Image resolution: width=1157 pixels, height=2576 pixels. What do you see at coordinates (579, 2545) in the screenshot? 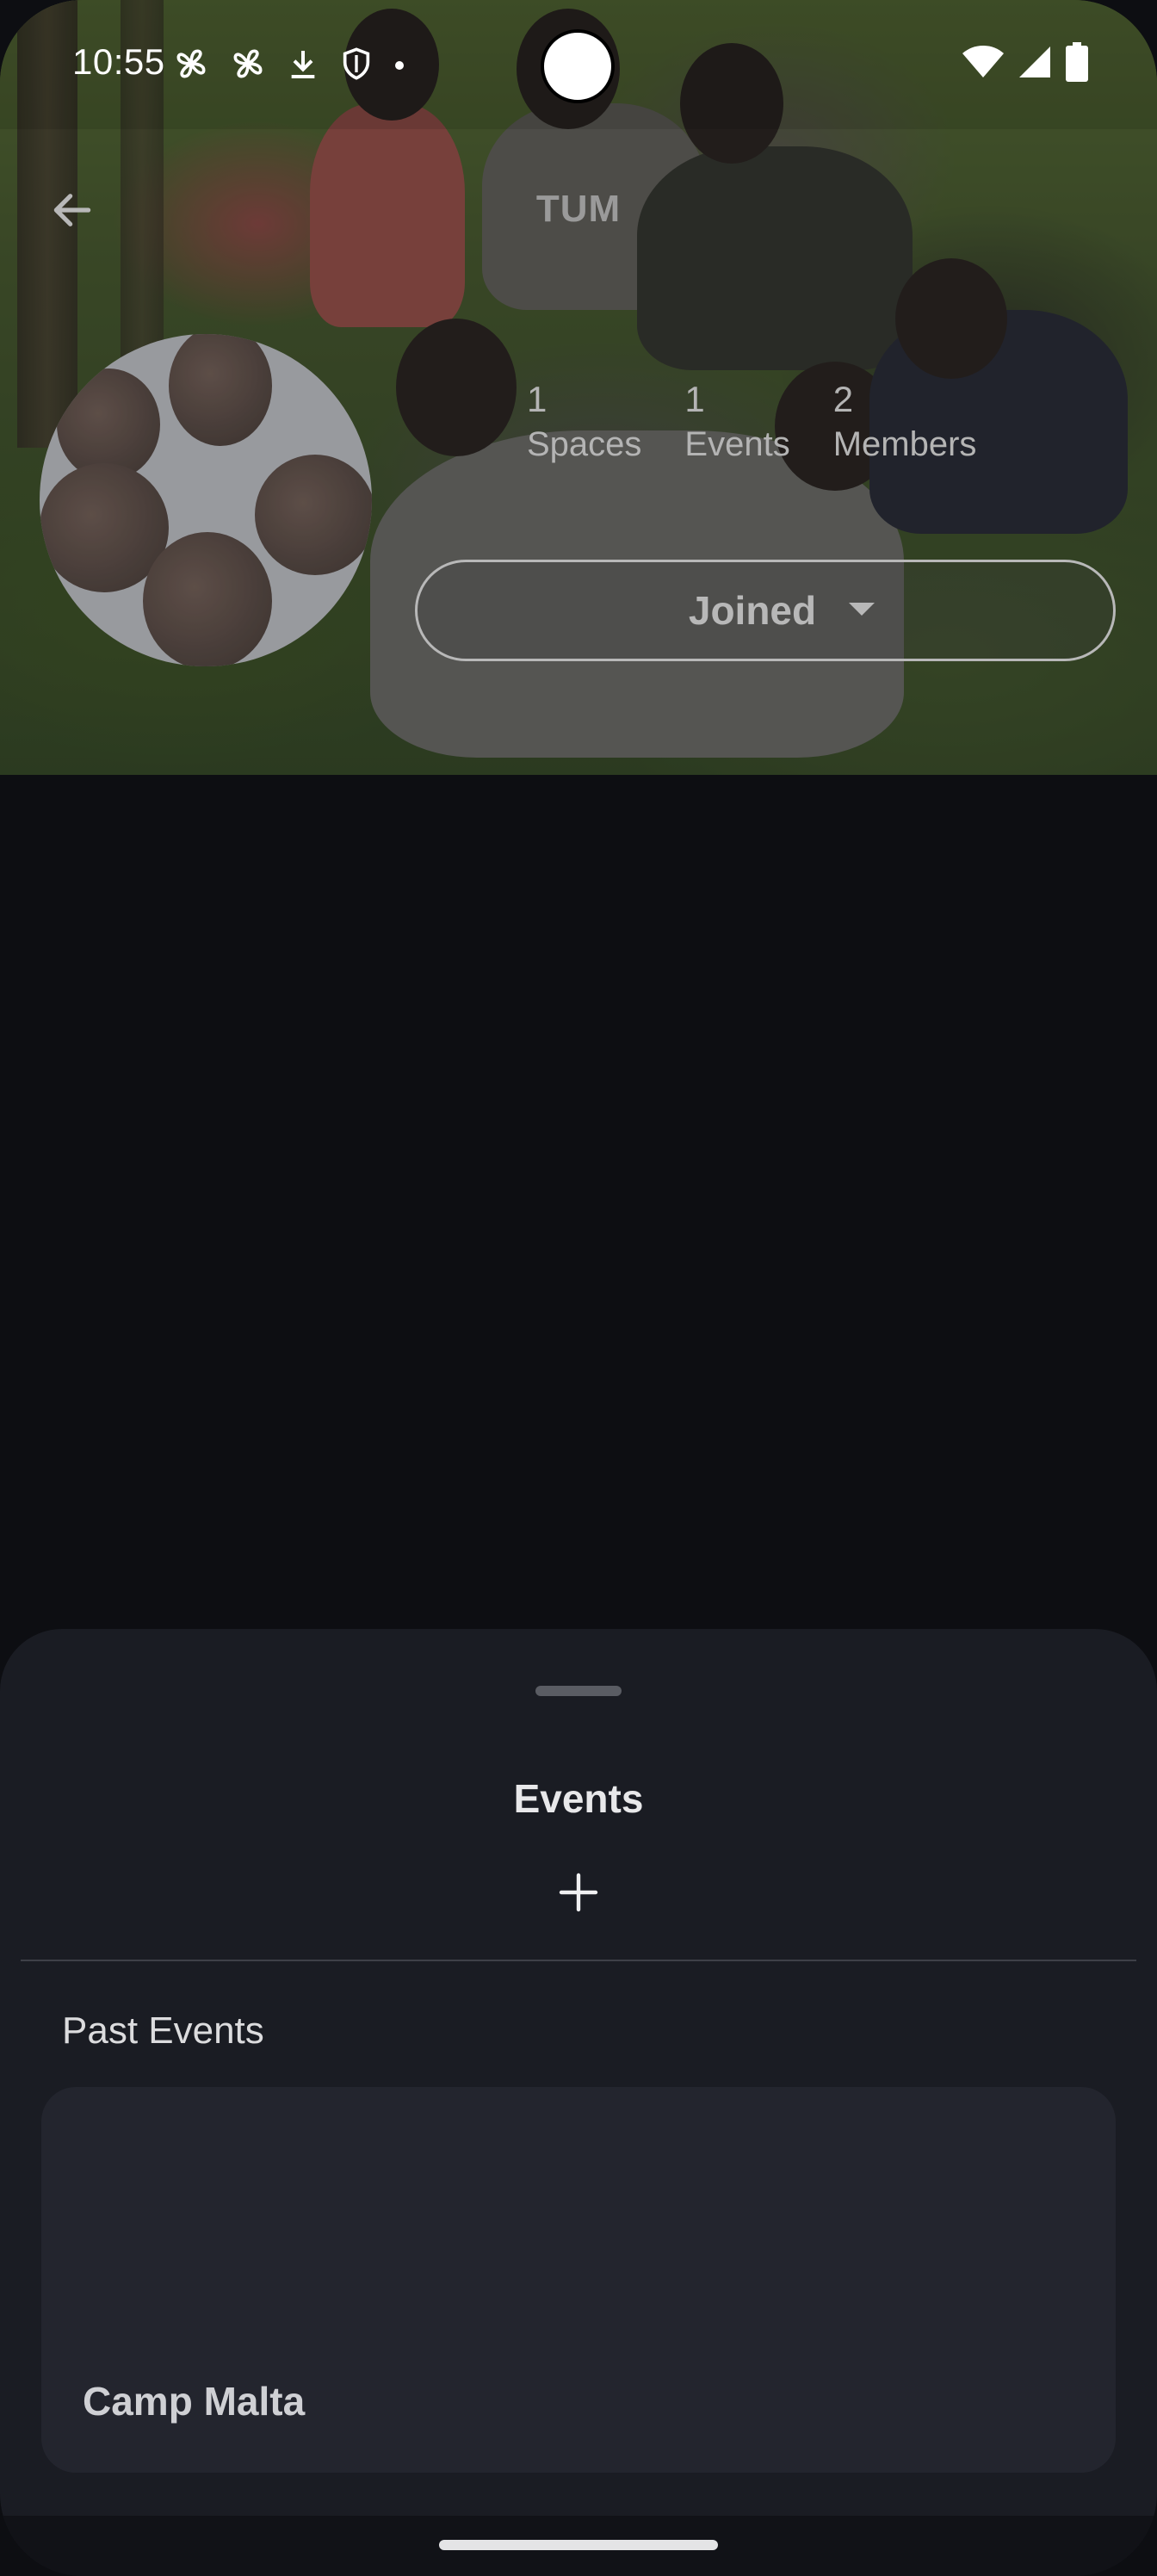
I see `home-indicator` at bounding box center [579, 2545].